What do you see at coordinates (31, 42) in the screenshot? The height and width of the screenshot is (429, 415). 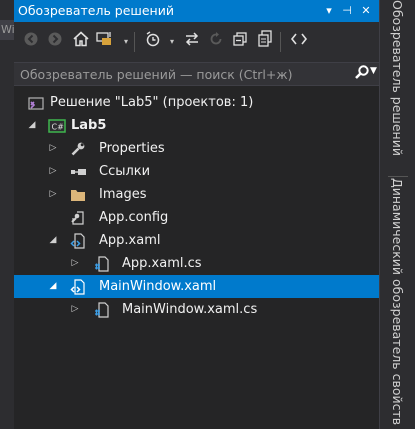 I see `back-icon` at bounding box center [31, 42].